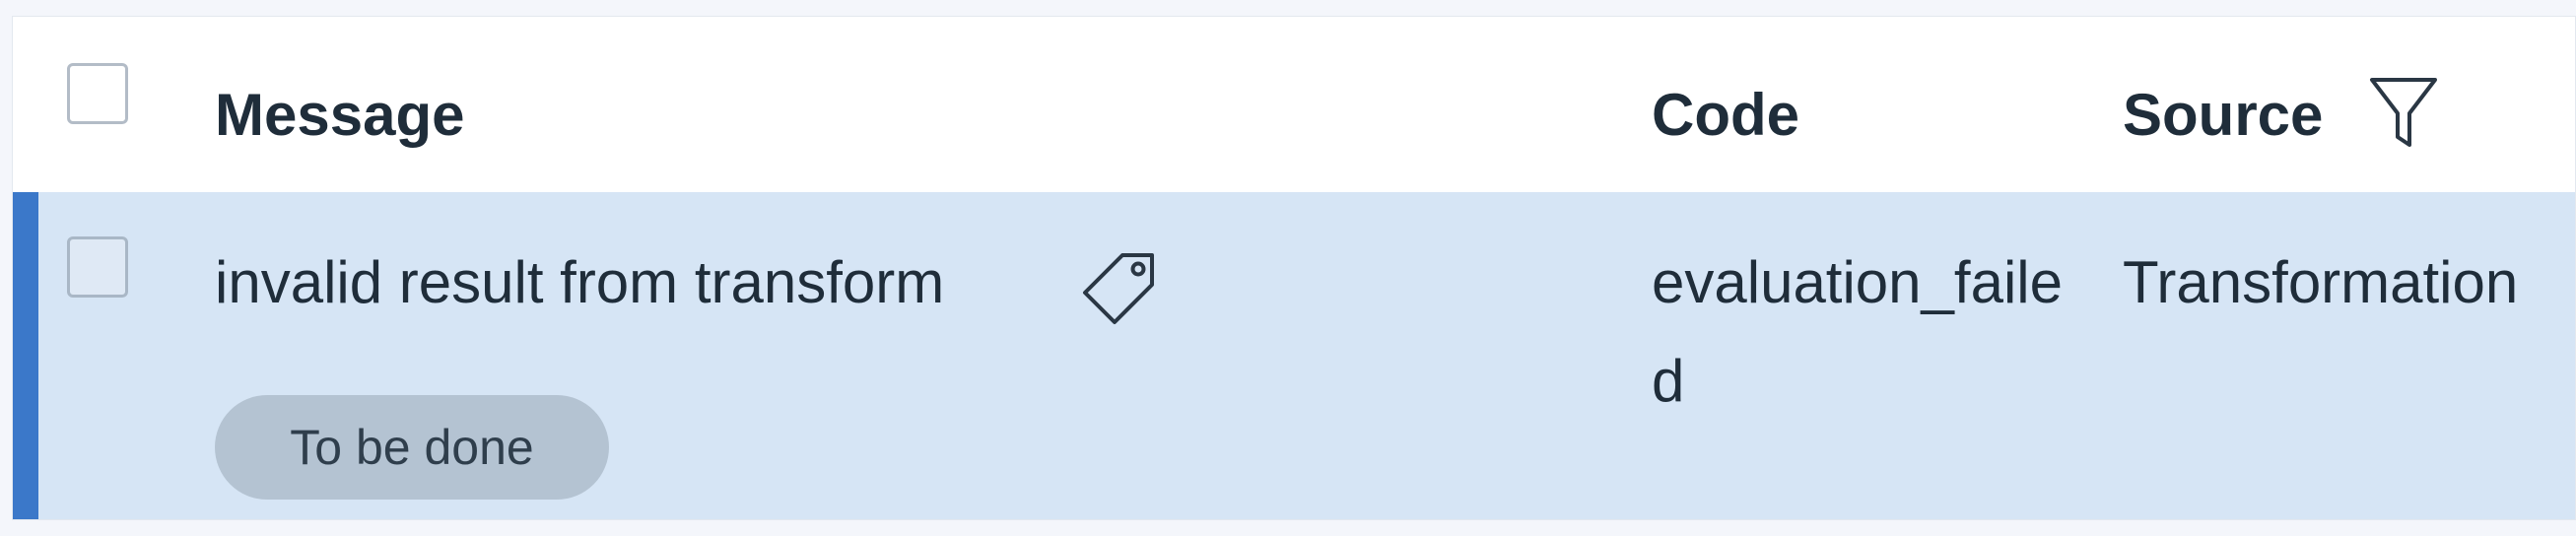 The image size is (2576, 536). I want to click on column-header-code: Code, so click(1725, 115).